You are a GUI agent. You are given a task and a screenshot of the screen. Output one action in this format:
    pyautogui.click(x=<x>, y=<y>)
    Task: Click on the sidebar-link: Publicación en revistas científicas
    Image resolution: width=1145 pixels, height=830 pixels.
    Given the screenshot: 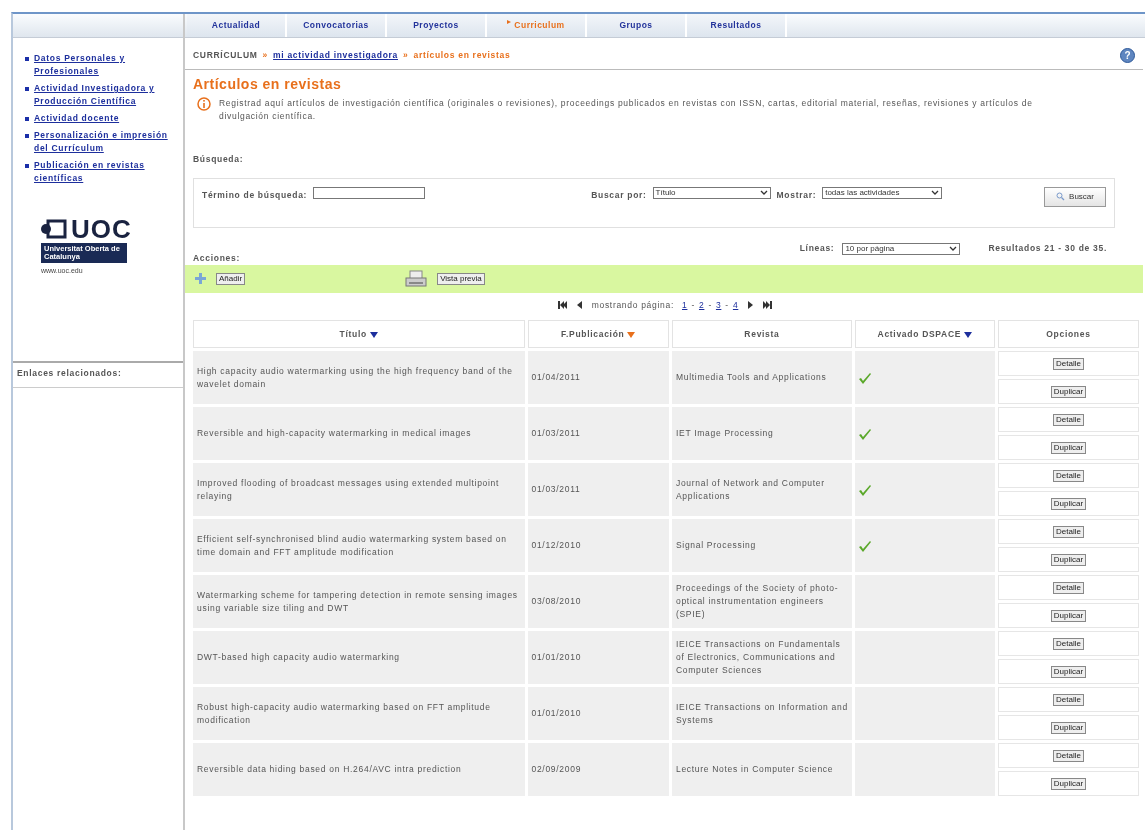 What is the action you would take?
    pyautogui.click(x=104, y=172)
    